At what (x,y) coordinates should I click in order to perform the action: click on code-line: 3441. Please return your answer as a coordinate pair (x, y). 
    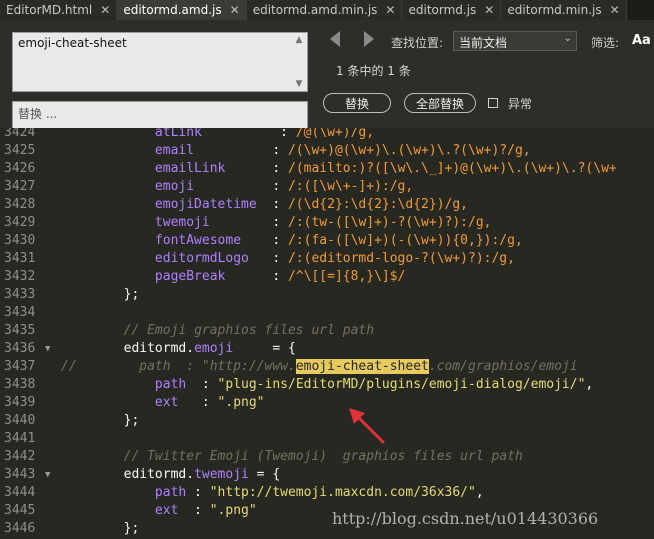
    Looking at the image, I should click on (327, 439).